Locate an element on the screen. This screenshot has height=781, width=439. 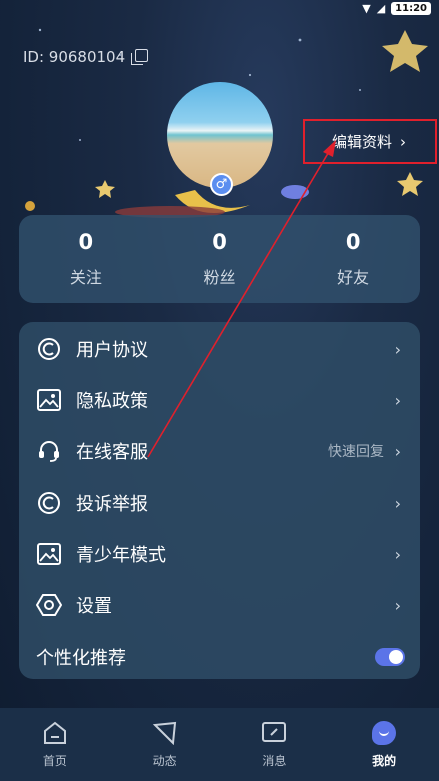
nav-label: 首页 is located at coordinates (54, 761).